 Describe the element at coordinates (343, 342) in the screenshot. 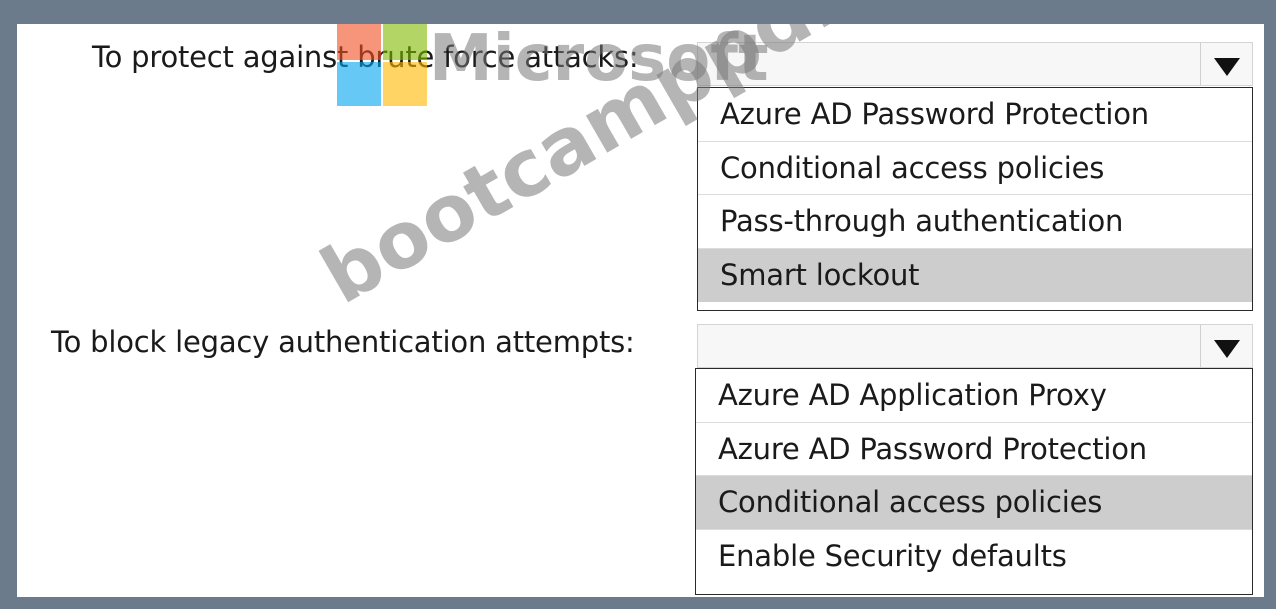

I see `question-label-legacy-auth: To block legacy authentication attempts:` at that location.